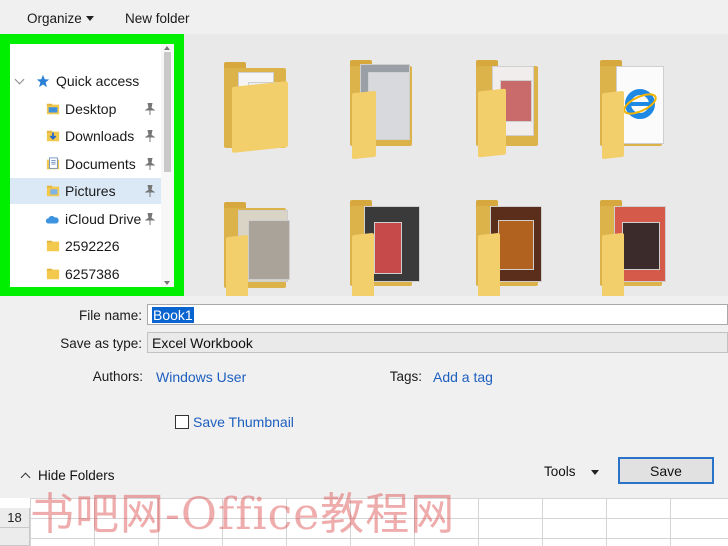  What do you see at coordinates (43, 81) in the screenshot?
I see `star-icon` at bounding box center [43, 81].